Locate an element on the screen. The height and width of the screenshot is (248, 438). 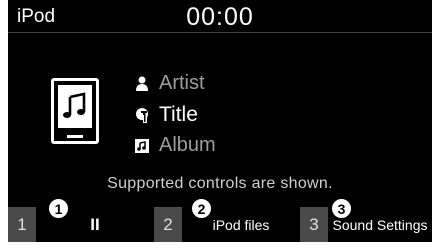
status-bar: iPod 00:00 is located at coordinates (220, 15).